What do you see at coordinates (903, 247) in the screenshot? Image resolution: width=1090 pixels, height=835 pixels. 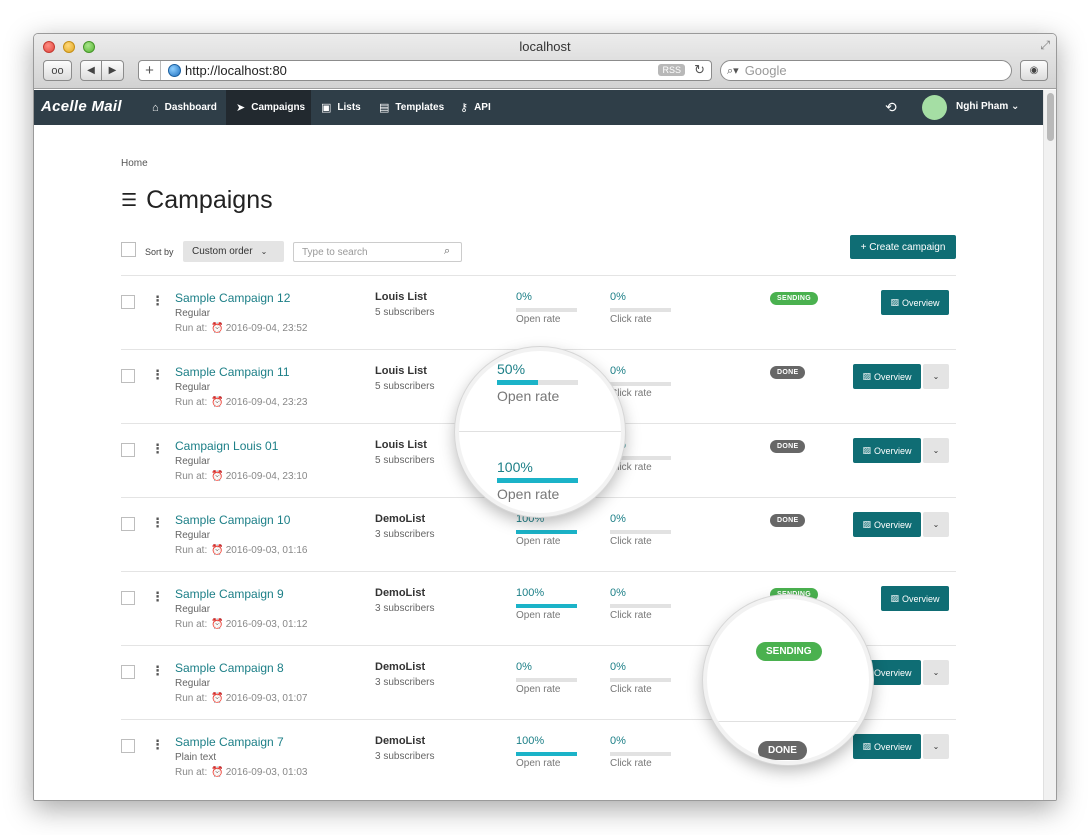 I see `create-campaign-button: + Create campaign` at bounding box center [903, 247].